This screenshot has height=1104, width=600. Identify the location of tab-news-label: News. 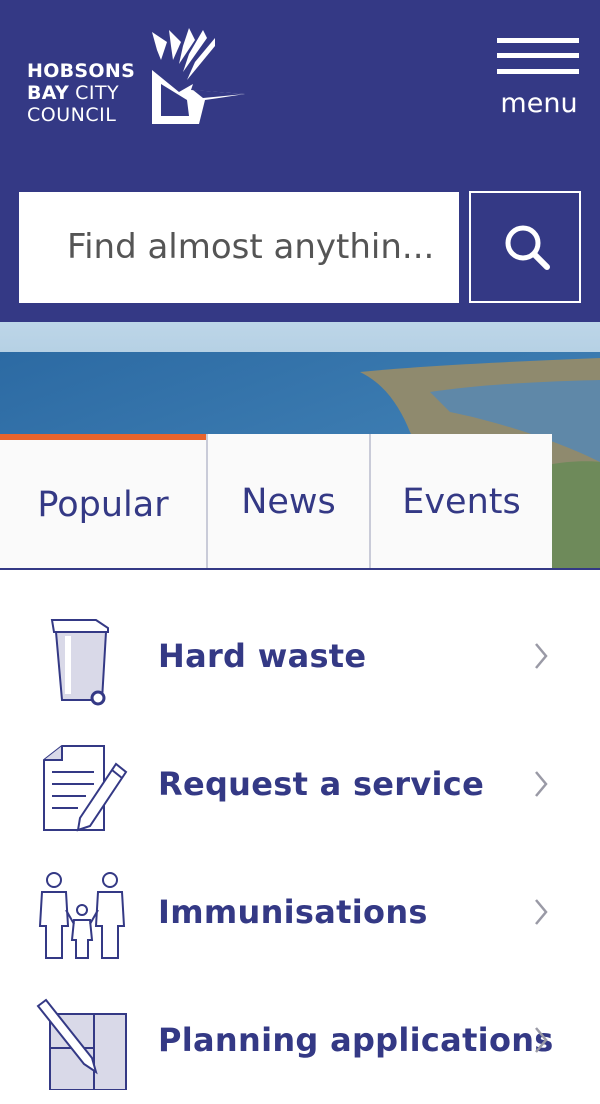
(288, 501).